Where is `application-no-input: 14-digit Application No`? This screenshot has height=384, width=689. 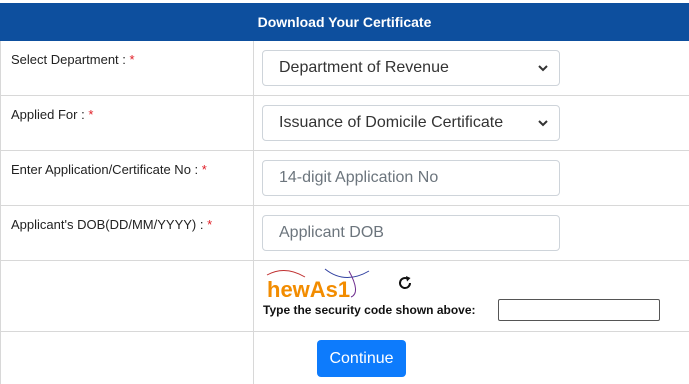
application-no-input: 14-digit Application No is located at coordinates (411, 178).